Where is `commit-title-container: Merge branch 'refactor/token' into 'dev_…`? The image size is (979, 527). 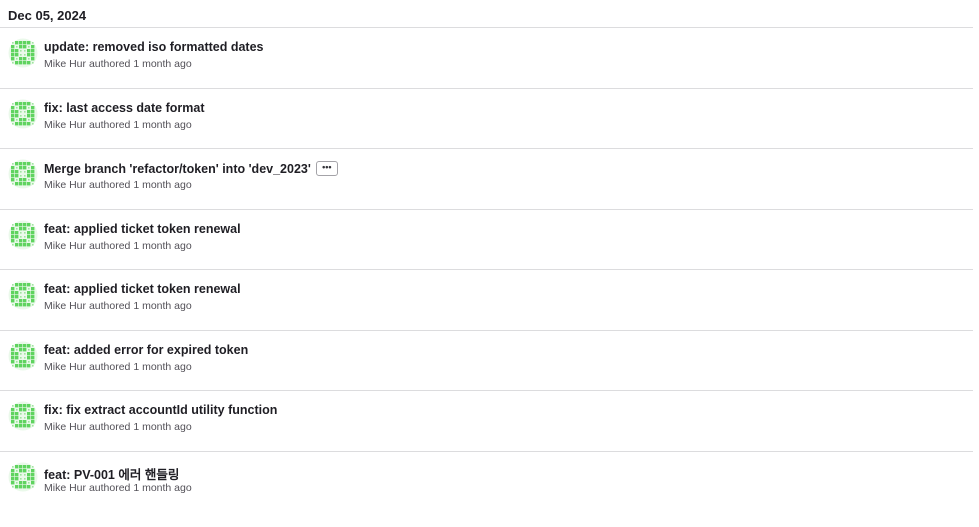 commit-title-container: Merge branch 'refactor/token' into 'dev_… is located at coordinates (191, 168).